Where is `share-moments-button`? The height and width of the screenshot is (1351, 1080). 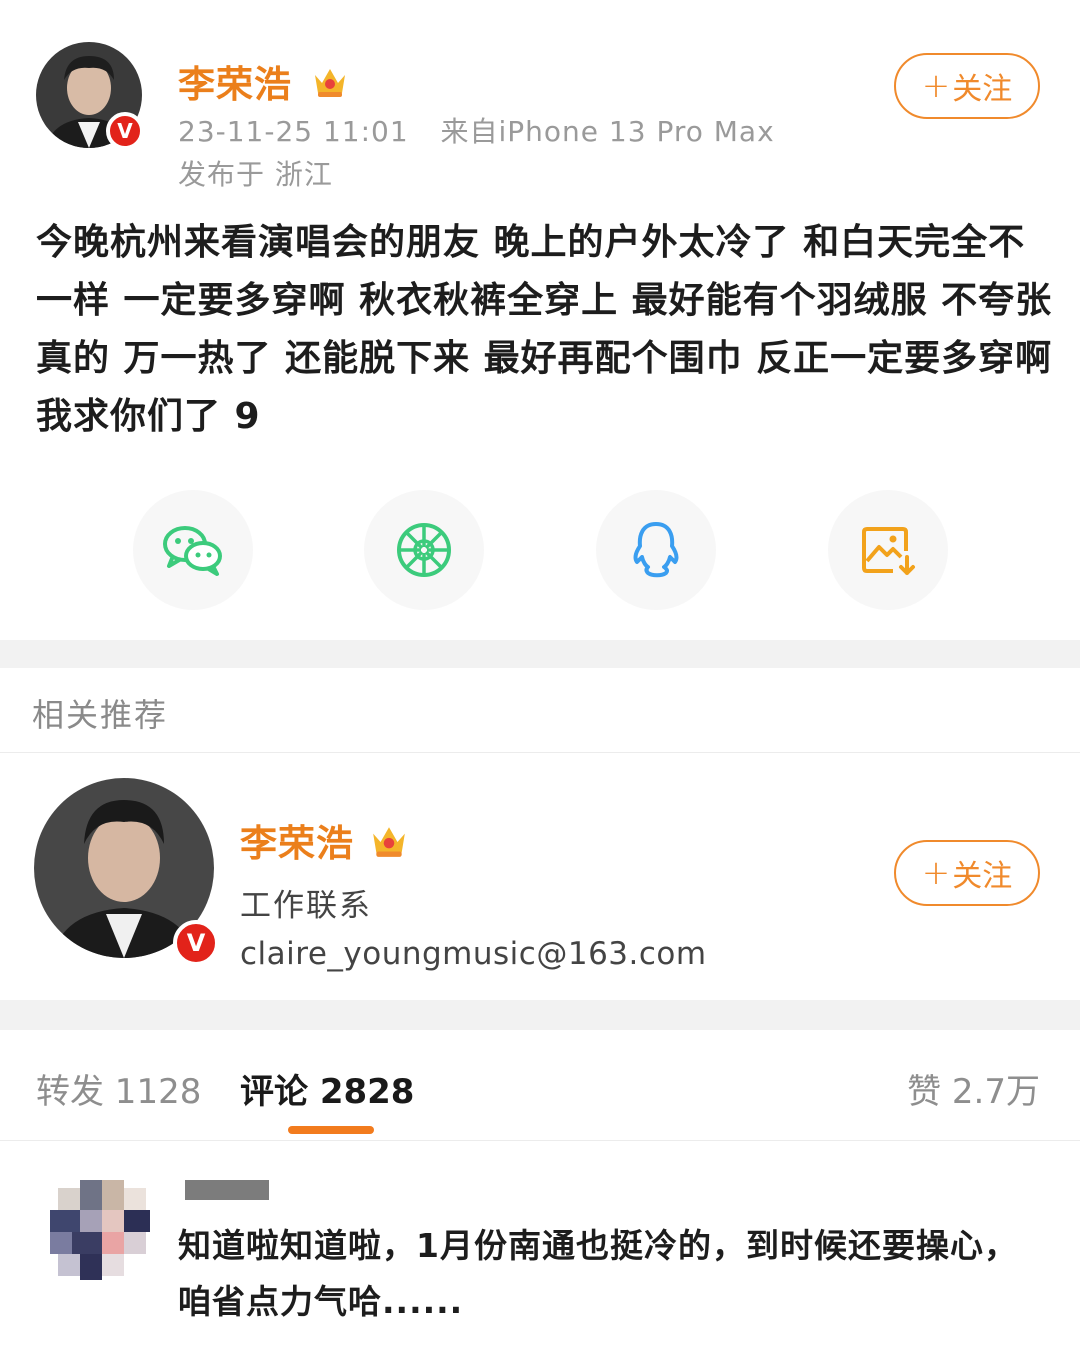
share-moments-button is located at coordinates (424, 550).